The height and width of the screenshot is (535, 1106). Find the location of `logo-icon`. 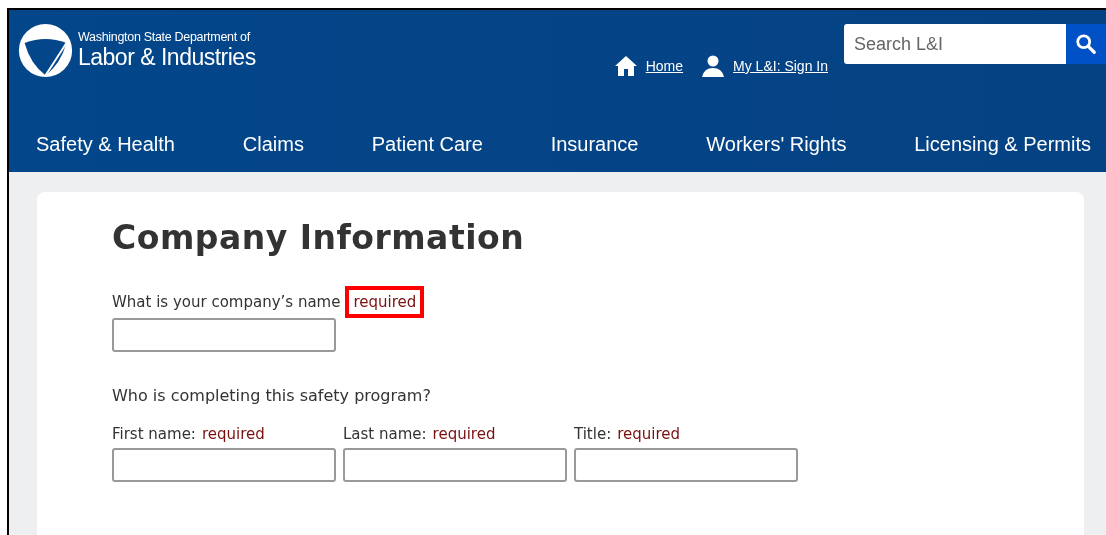

logo-icon is located at coordinates (45, 50).